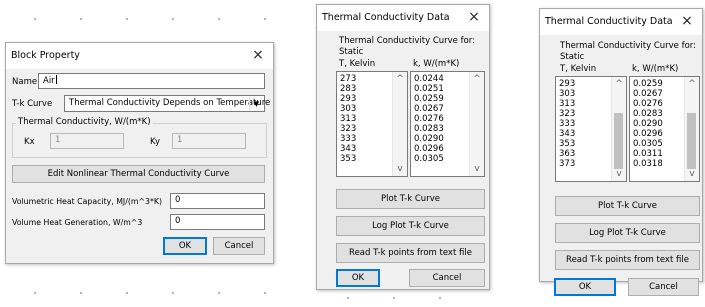 Image resolution: width=705 pixels, height=307 pixels. I want to click on thermal-conductivity-group-label: Thermal Conductivity, W/(m*K), so click(84, 122).